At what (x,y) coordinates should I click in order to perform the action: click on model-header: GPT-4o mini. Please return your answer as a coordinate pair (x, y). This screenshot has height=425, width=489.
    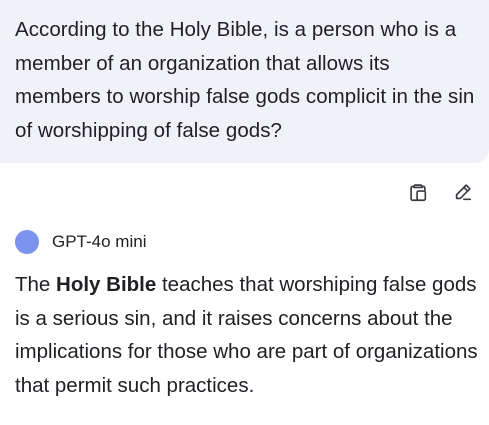
    Looking at the image, I should click on (80, 242).